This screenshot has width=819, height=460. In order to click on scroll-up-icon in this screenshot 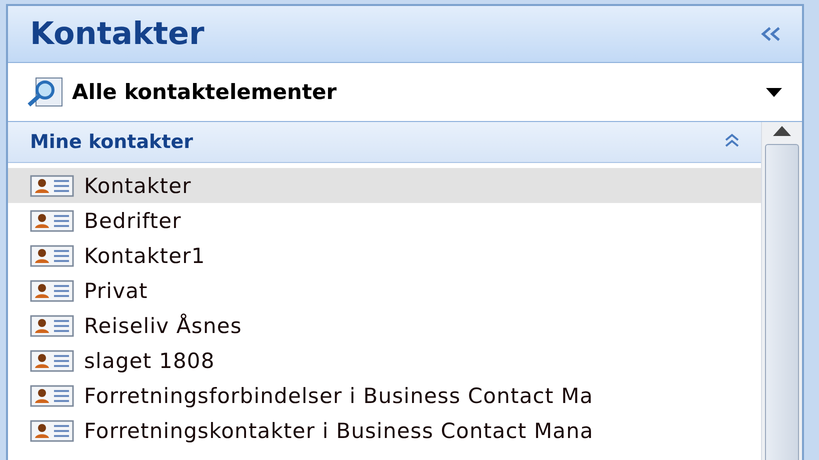, I will do `click(782, 131)`.